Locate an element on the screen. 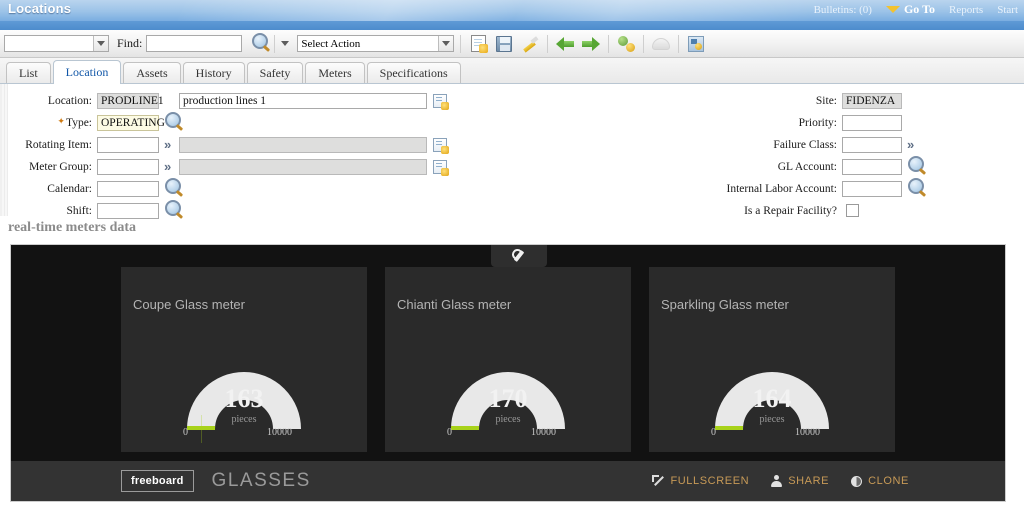 The height and width of the screenshot is (527, 1024). rotating-item-detail-icon is located at coordinates (441, 145).